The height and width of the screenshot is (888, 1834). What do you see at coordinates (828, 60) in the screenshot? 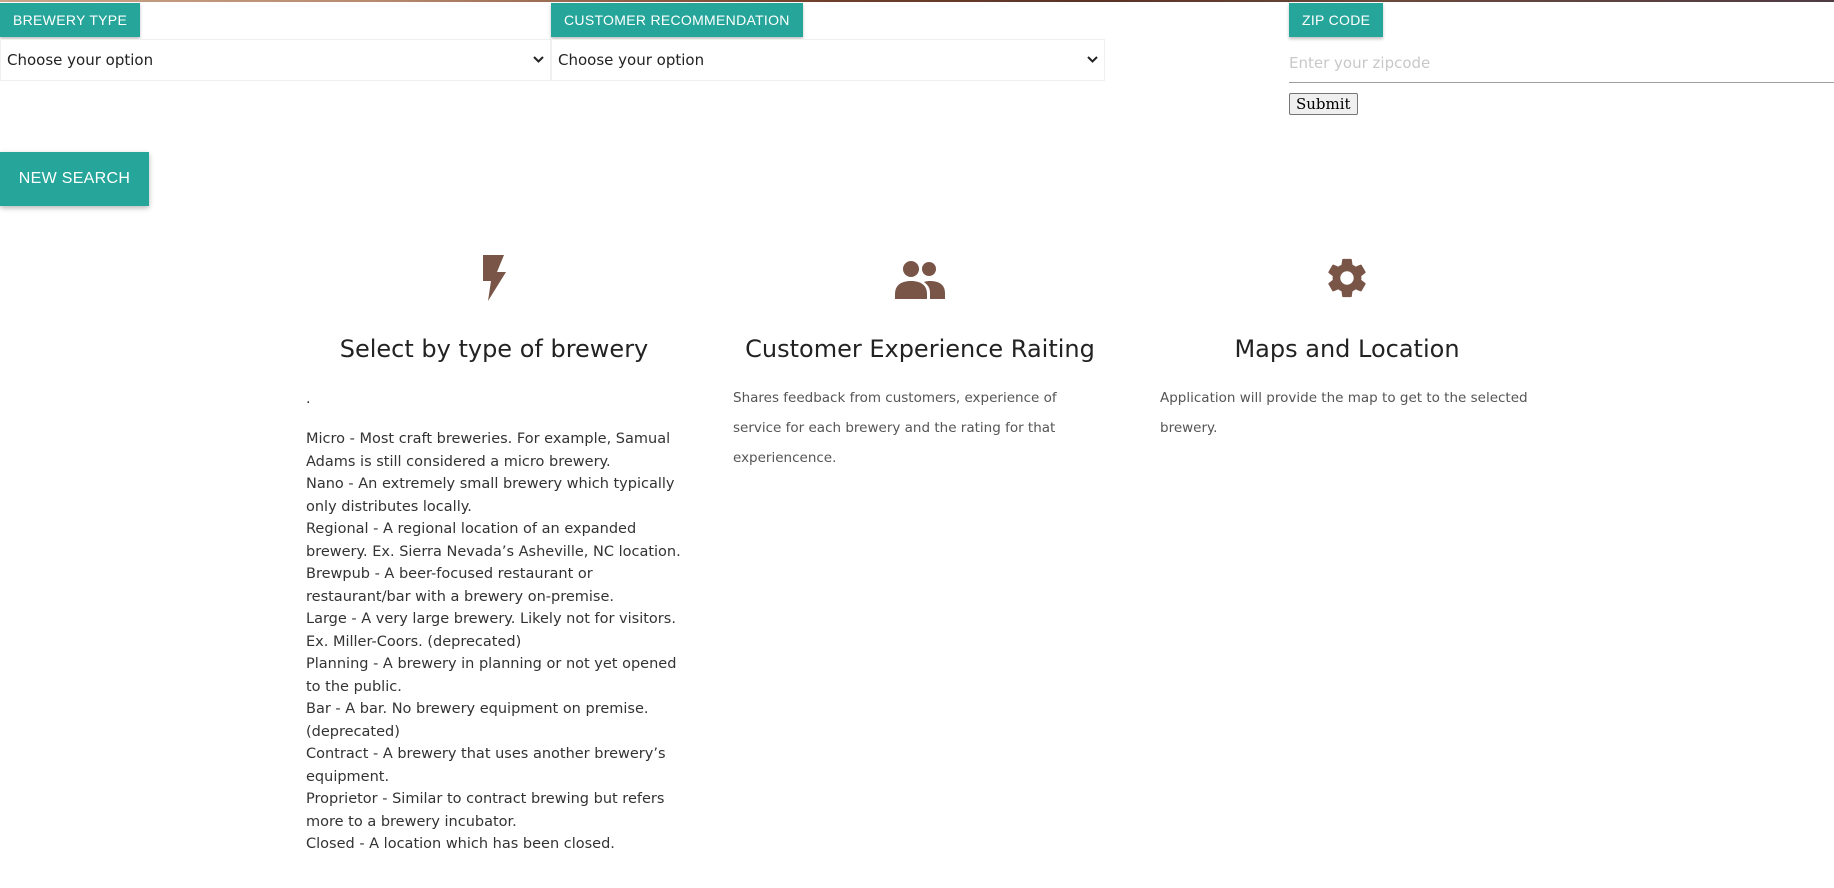
I see `customer-recommendation-select: Choose your option` at bounding box center [828, 60].